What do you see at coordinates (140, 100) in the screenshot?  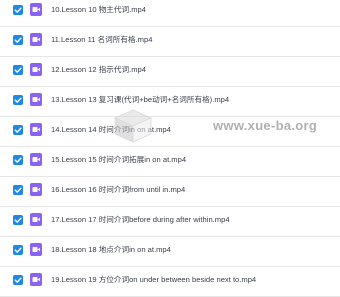 I see `file-name: 13.Lesson 13 复习课(代词+be动词+名词所有格).mp4` at bounding box center [140, 100].